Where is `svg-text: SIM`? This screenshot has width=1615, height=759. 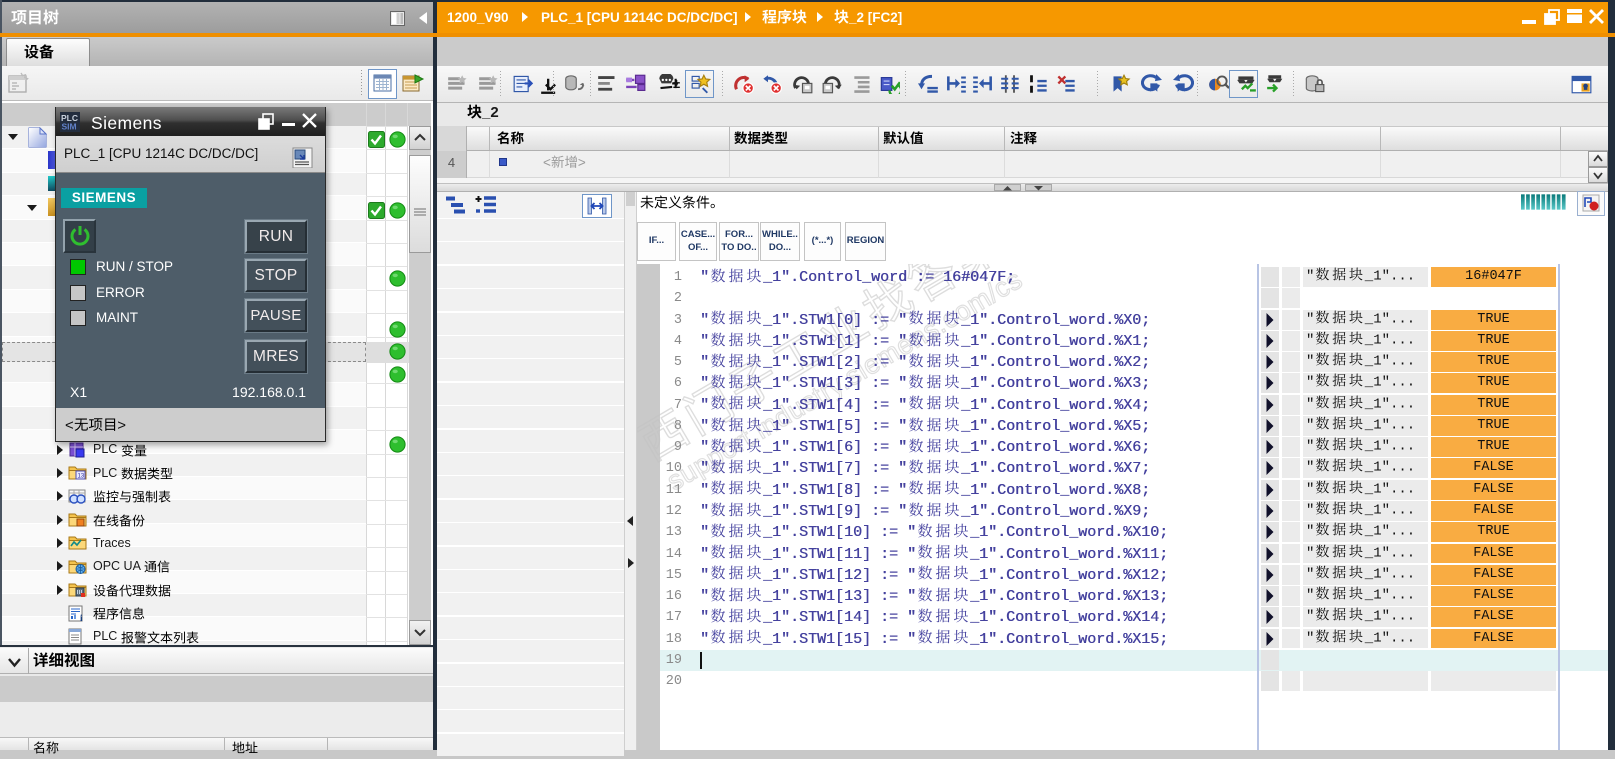
svg-text: SIM is located at coordinates (69, 127).